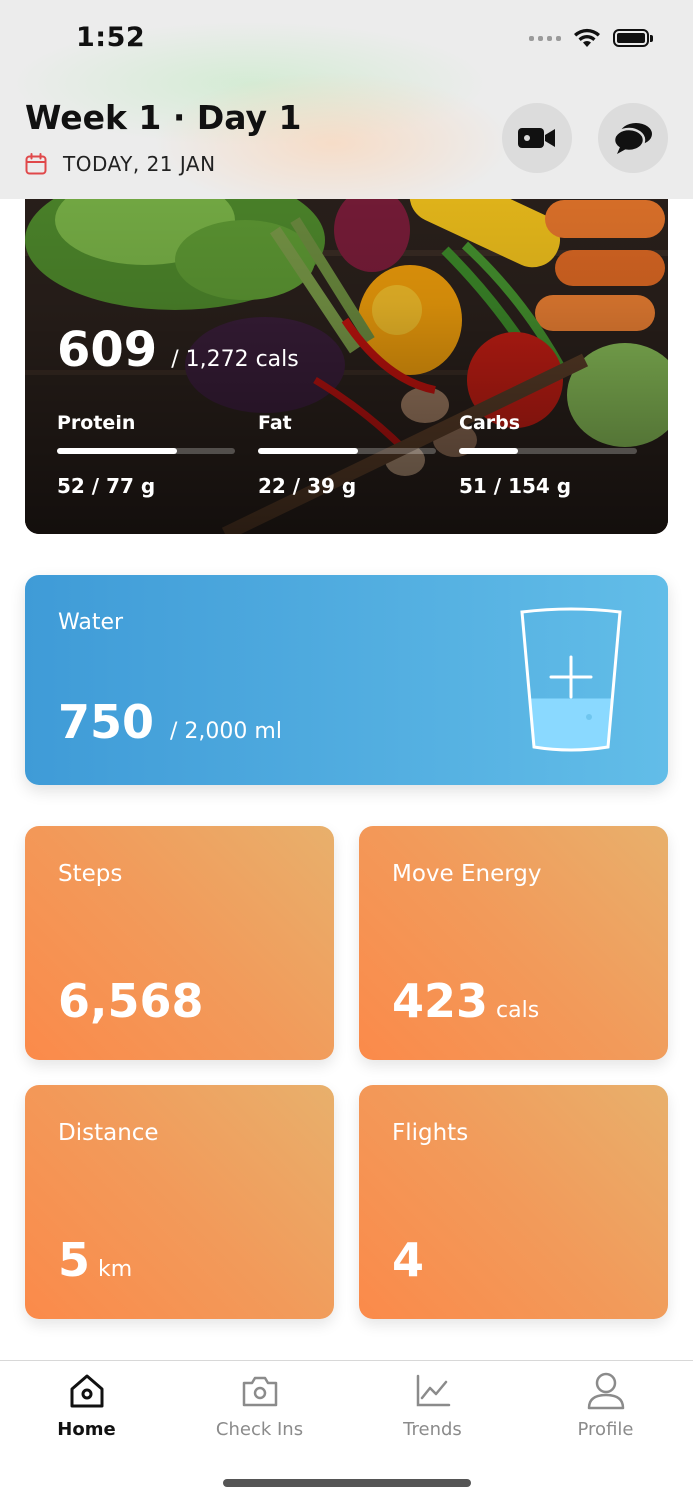 The image size is (693, 1501). Describe the element at coordinates (163, 117) in the screenshot. I see `page-title: Week 1 · Day 1` at that location.